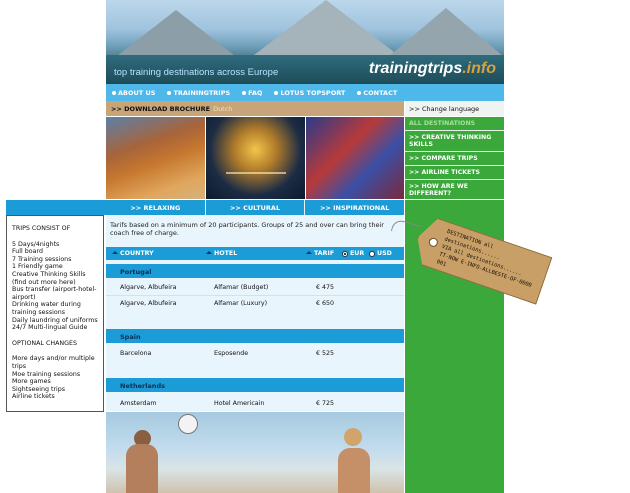  Describe the element at coordinates (198, 93) in the screenshot. I see `nav-trainingtrips: TRAININGTRIPS` at that location.